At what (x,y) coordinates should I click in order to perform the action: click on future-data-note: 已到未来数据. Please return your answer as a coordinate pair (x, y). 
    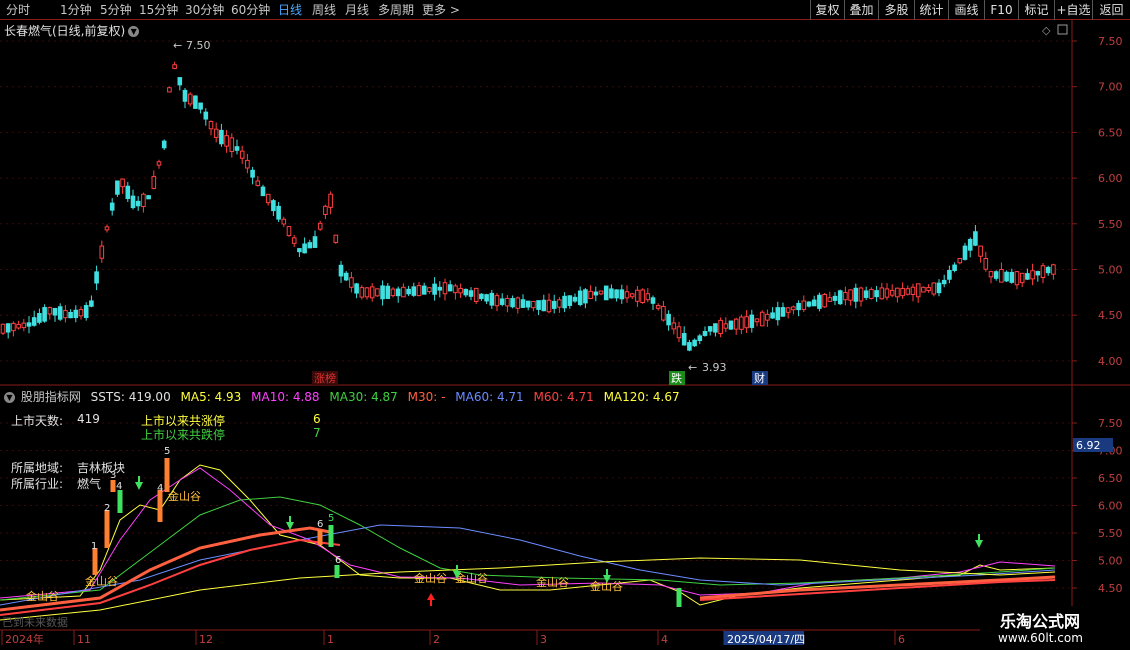
    Looking at the image, I should click on (35, 622).